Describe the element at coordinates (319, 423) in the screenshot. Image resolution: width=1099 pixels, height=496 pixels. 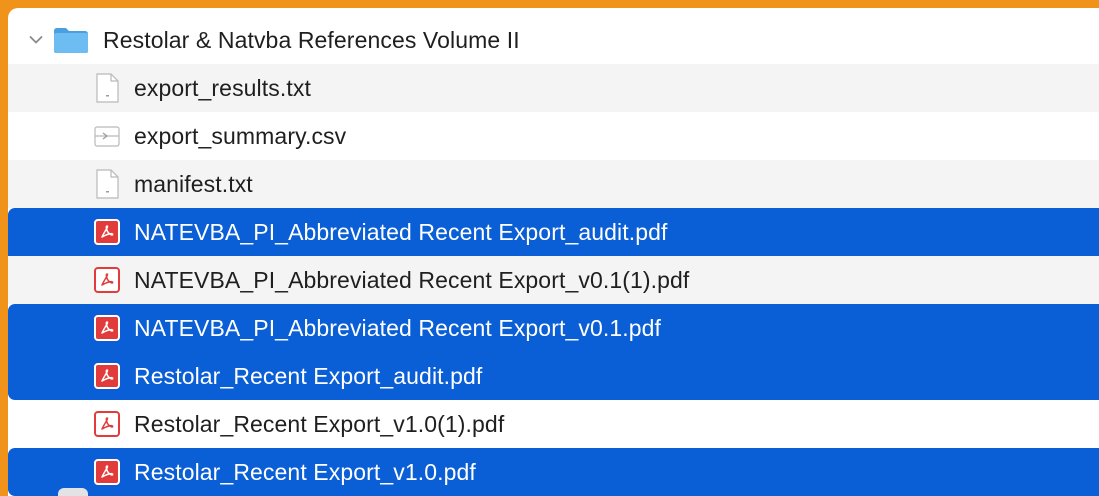
I see `file-name: Restolar_Recent Export_v1.0(1).pdf` at that location.